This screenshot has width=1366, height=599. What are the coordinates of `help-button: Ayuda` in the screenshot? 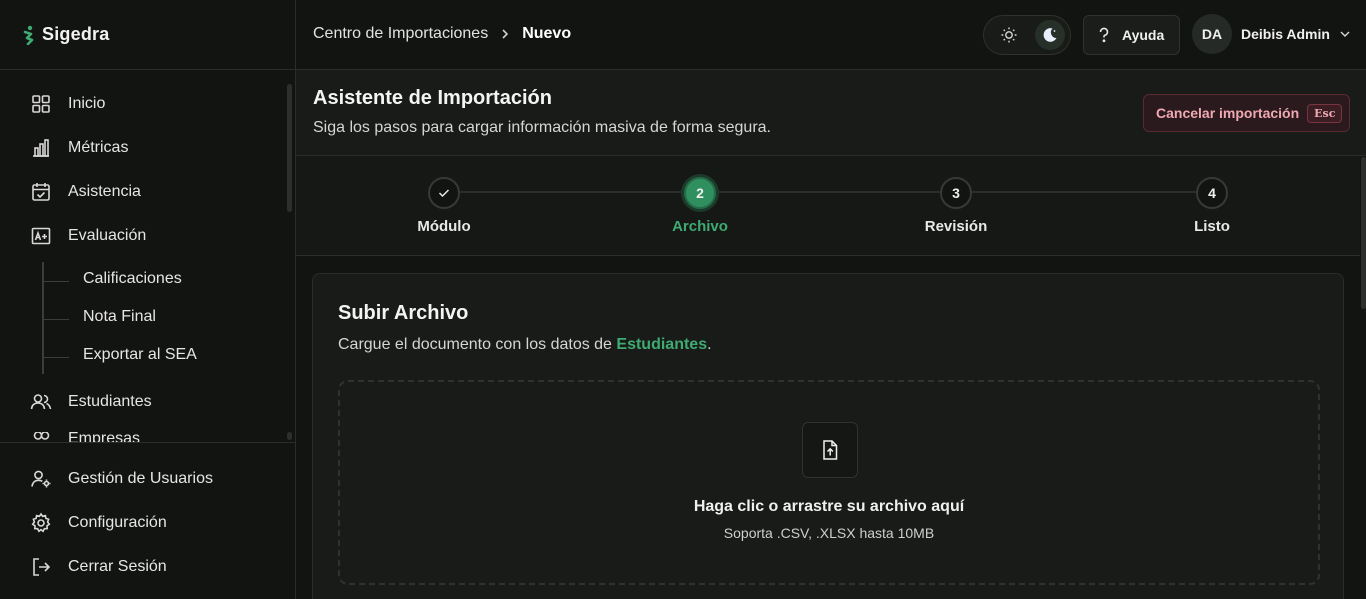 It's located at (1131, 35).